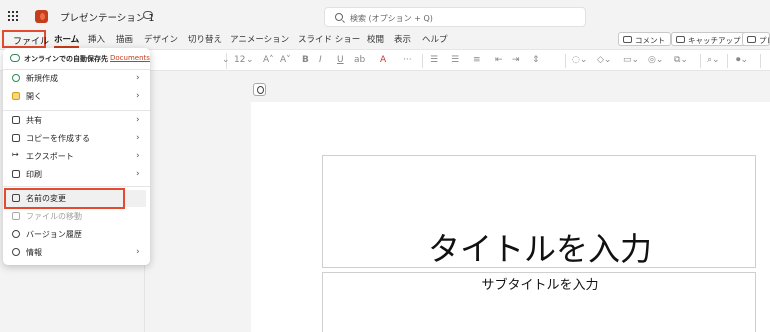 The height and width of the screenshot is (332, 770). I want to click on menu-item-label: コピーを作成する, so click(58, 138).